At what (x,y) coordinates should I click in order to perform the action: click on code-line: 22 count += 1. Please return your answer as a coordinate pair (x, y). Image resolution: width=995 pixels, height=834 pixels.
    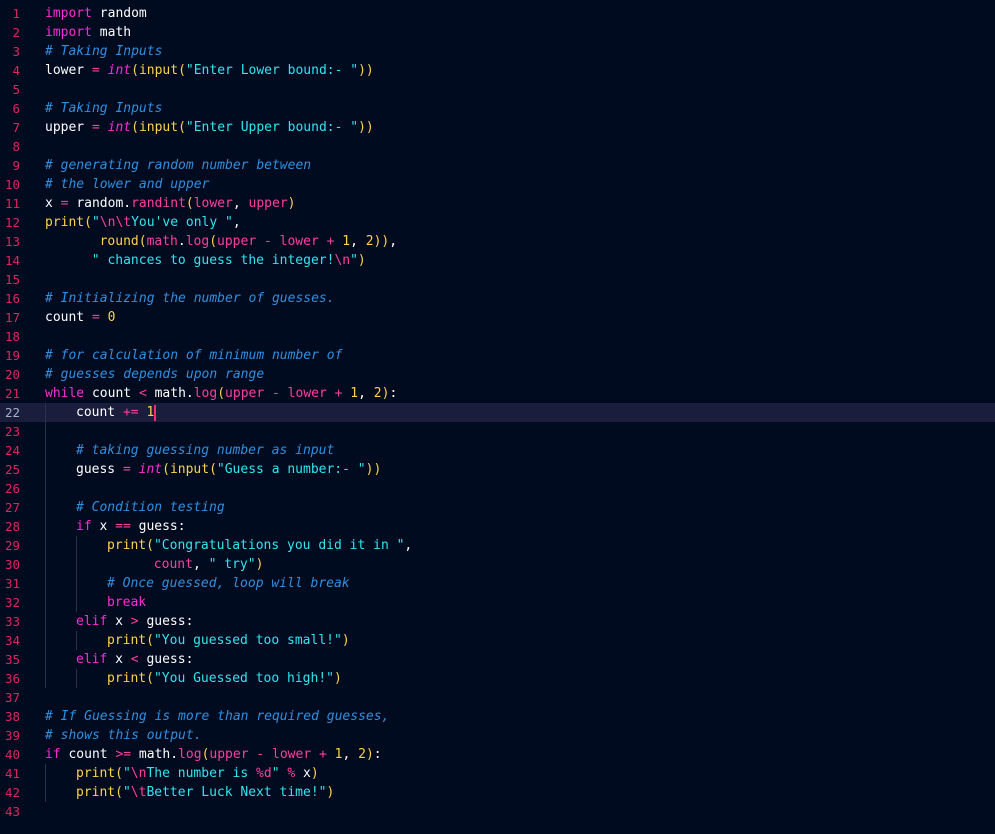
    Looking at the image, I should click on (497, 412).